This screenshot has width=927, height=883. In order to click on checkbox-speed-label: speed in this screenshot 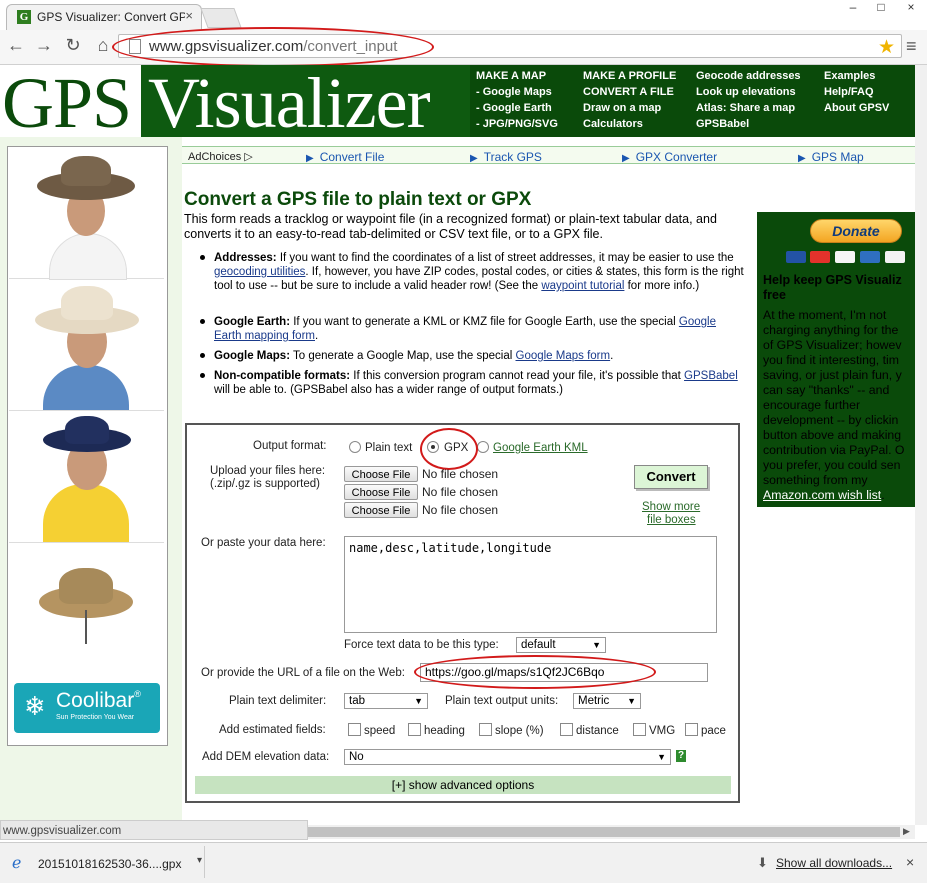, I will do `click(379, 731)`.